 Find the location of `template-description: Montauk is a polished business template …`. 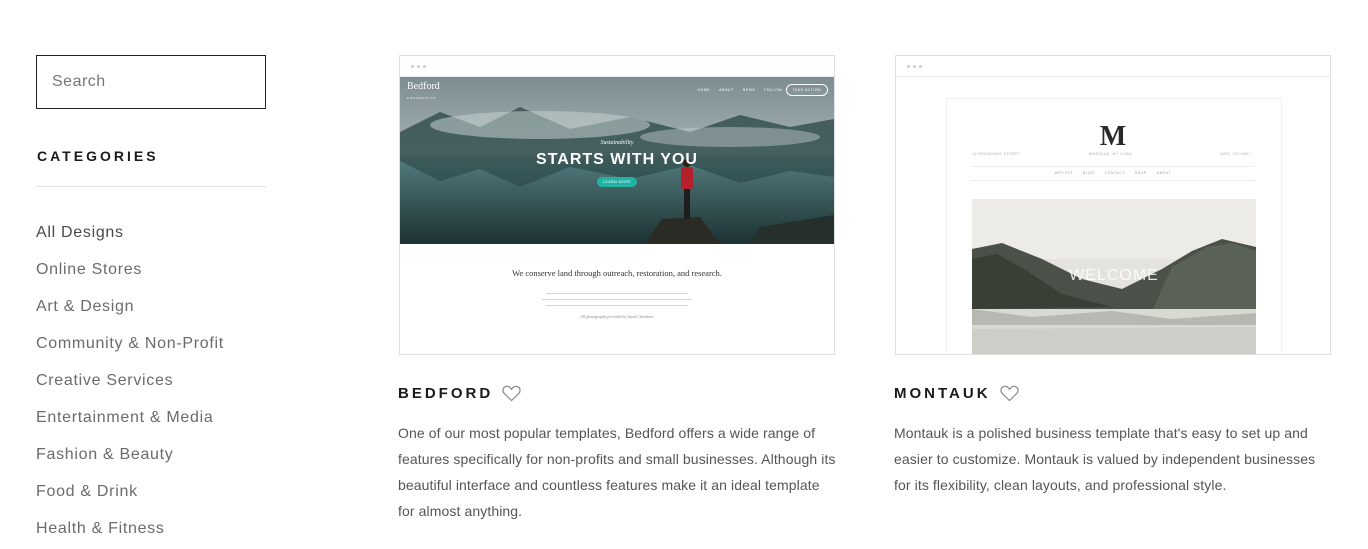

template-description: Montauk is a polished business template … is located at coordinates (1105, 459).